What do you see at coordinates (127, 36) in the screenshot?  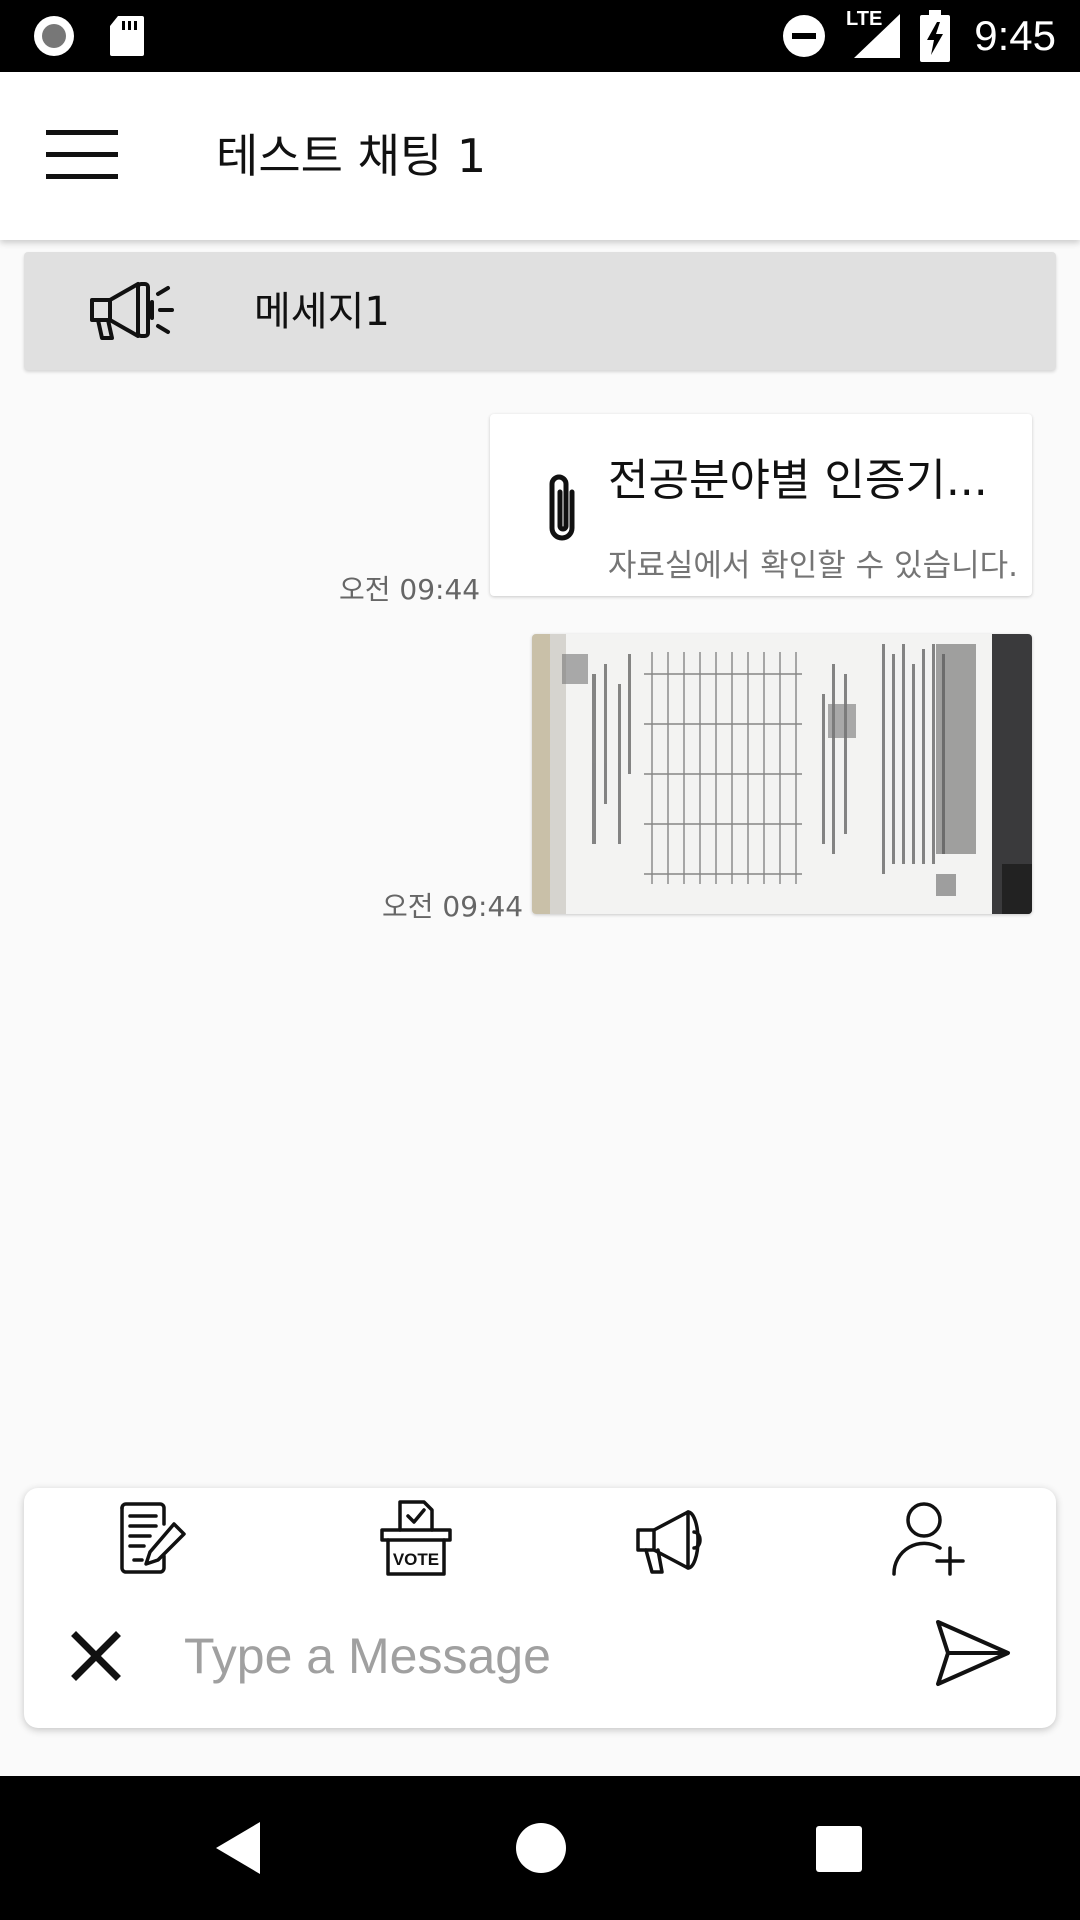 I see `sd-card-icon` at bounding box center [127, 36].